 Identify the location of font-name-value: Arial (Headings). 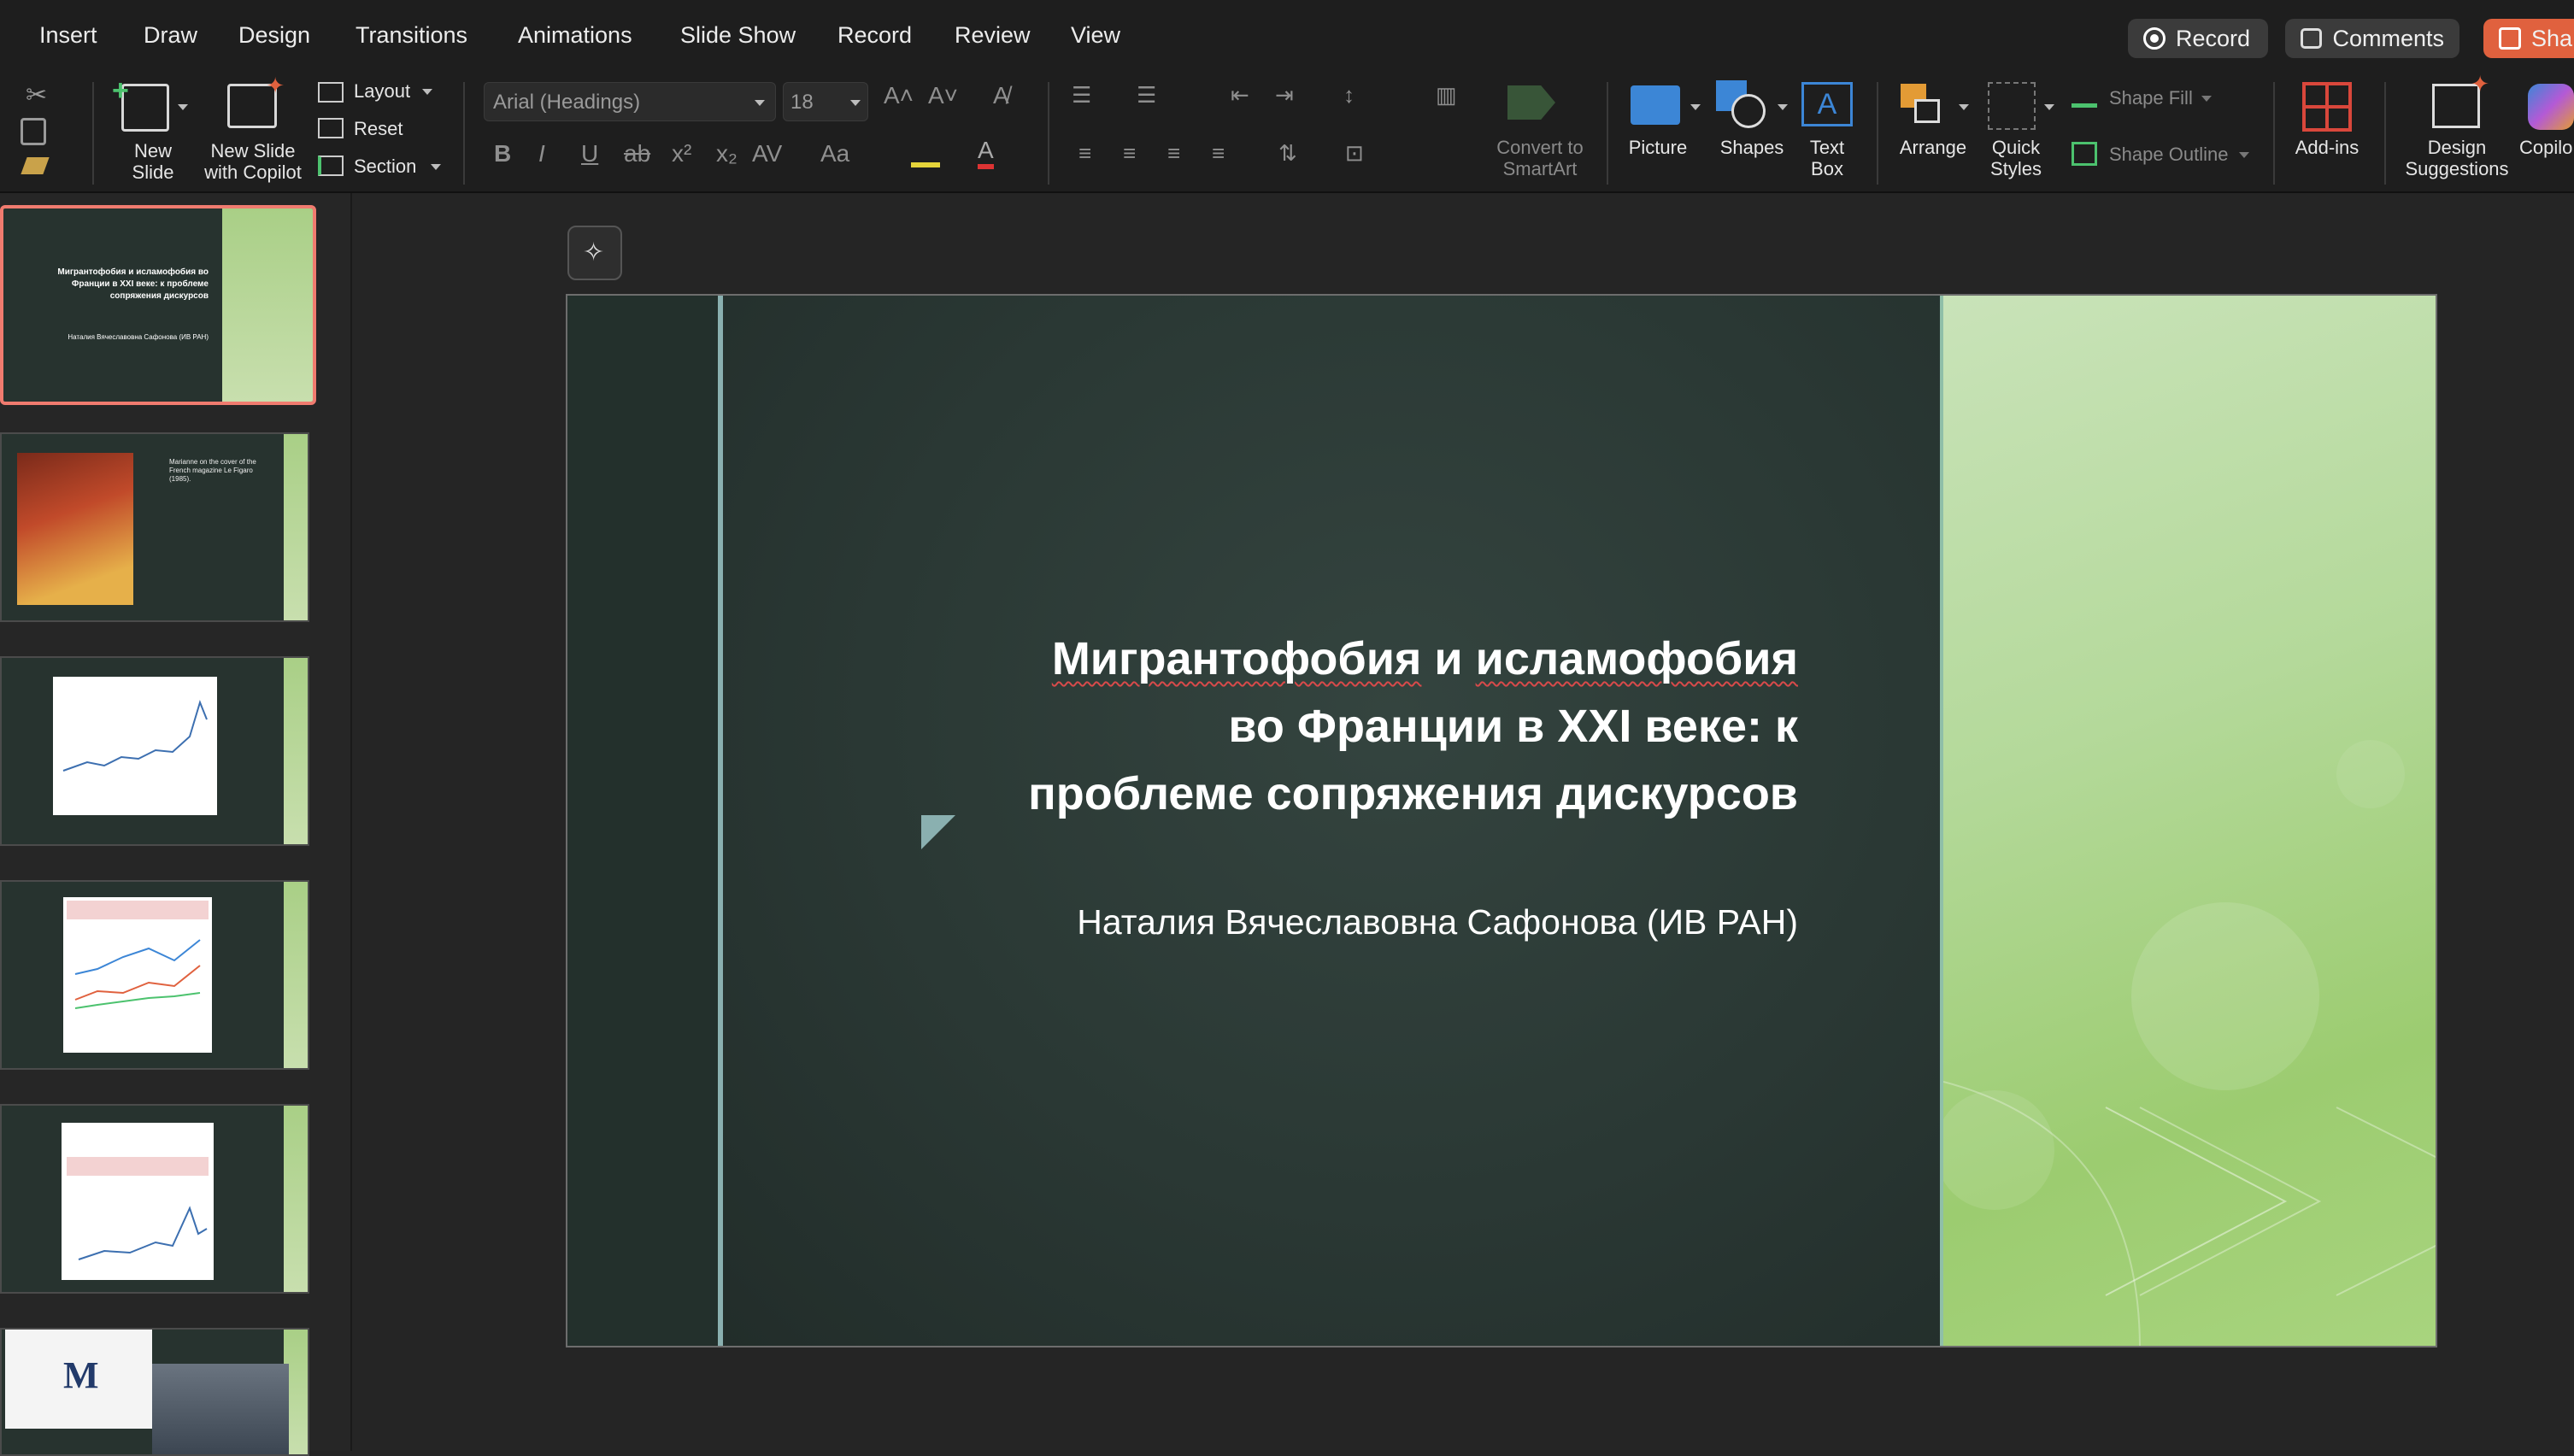
(567, 102).